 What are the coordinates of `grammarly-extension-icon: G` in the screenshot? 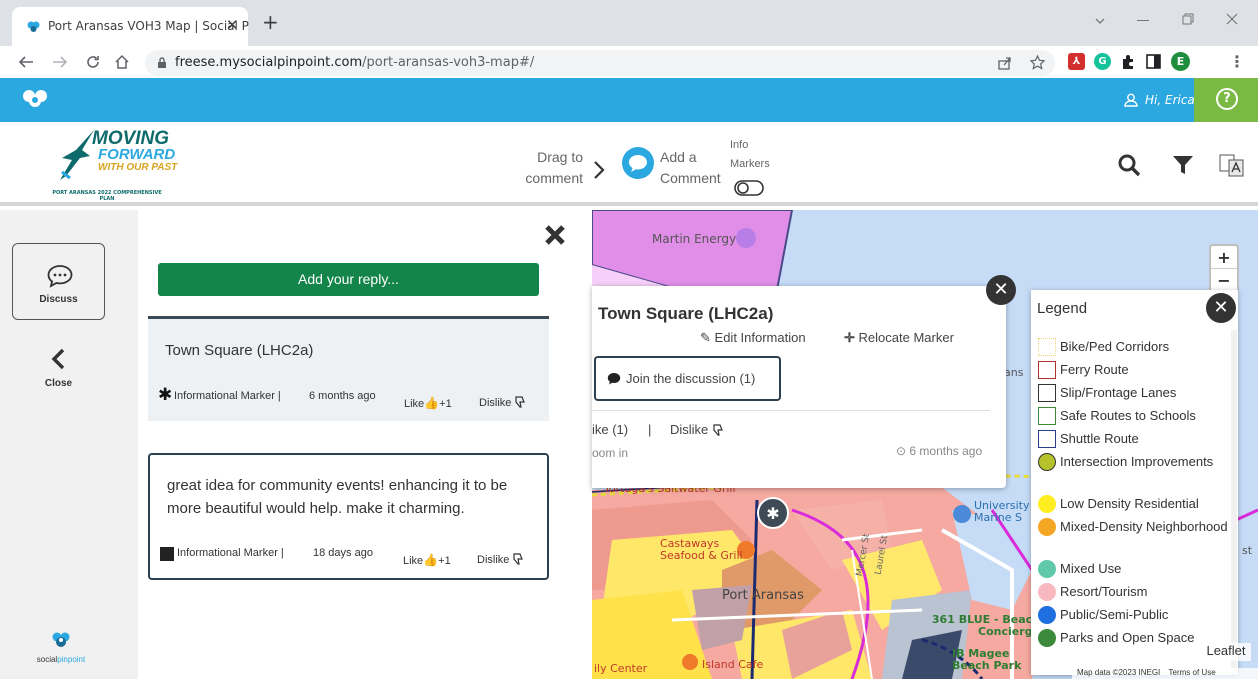 It's located at (1102, 61).